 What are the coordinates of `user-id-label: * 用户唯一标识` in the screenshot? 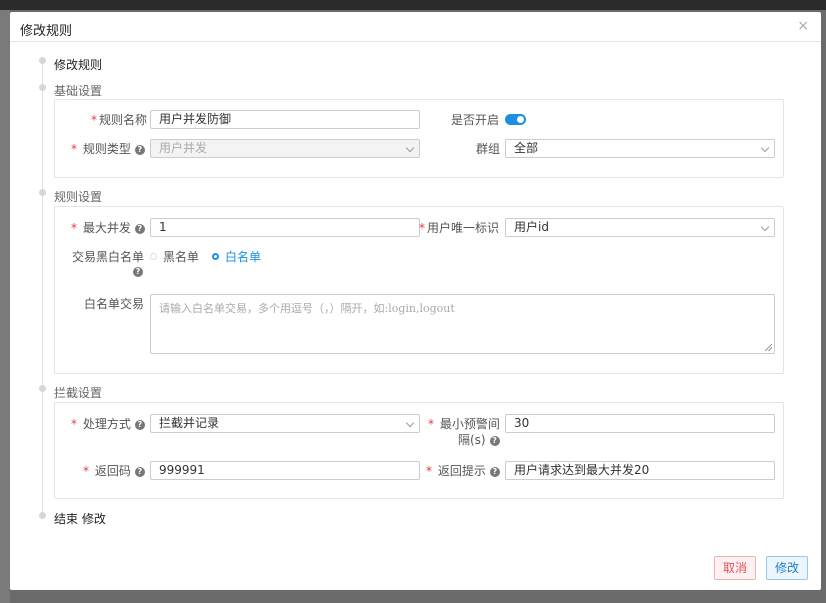 It's located at (459, 228).